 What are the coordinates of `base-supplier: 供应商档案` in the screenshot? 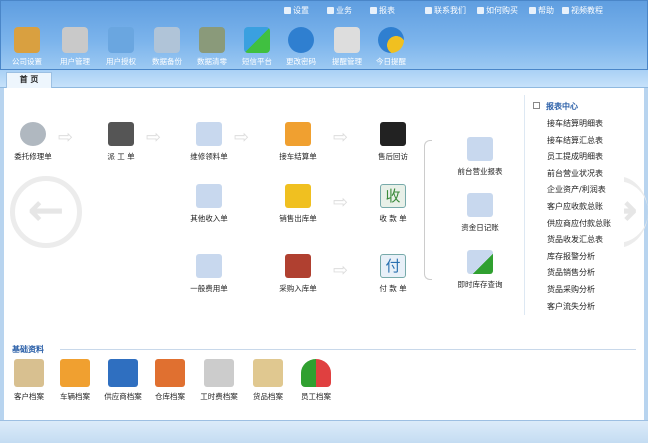 It's located at (123, 380).